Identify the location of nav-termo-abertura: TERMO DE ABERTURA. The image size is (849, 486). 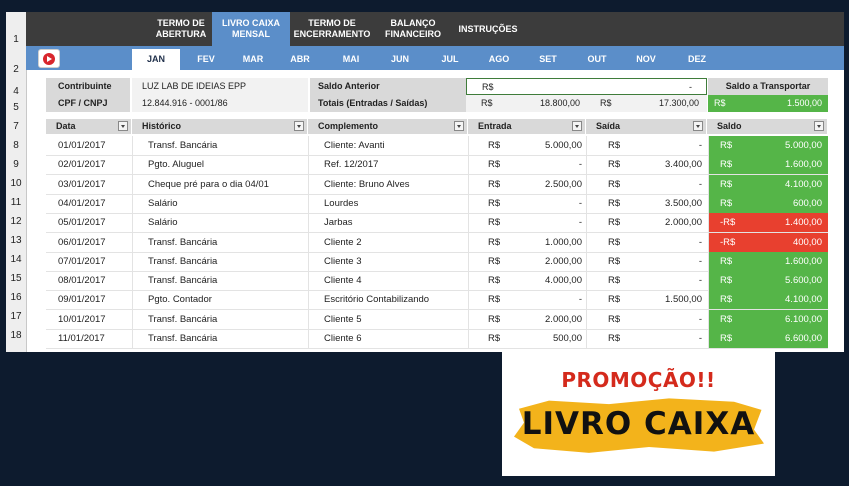
(181, 29).